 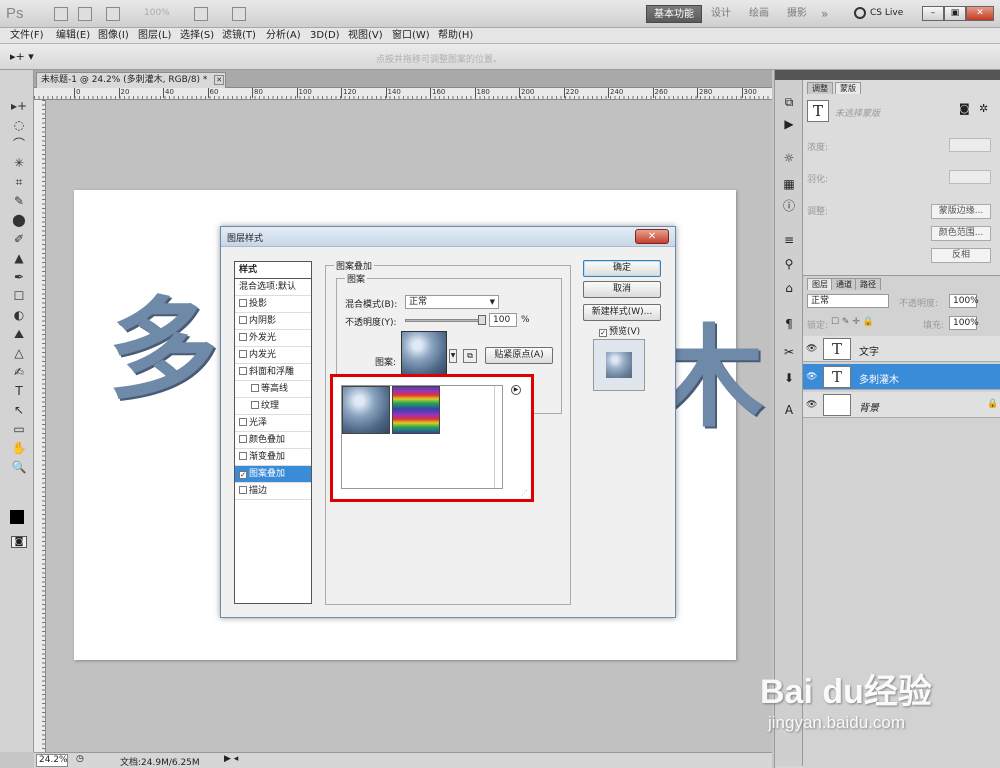 I want to click on style-item: 渐变叠加, so click(x=273, y=457).